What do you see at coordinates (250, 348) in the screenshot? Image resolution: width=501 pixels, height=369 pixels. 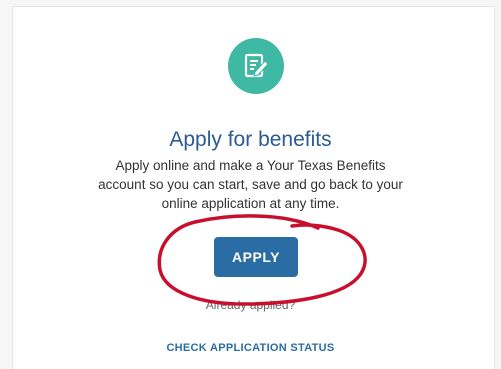 I see `check-application-status-link: CHECK APPLICATION STATUS` at bounding box center [250, 348].